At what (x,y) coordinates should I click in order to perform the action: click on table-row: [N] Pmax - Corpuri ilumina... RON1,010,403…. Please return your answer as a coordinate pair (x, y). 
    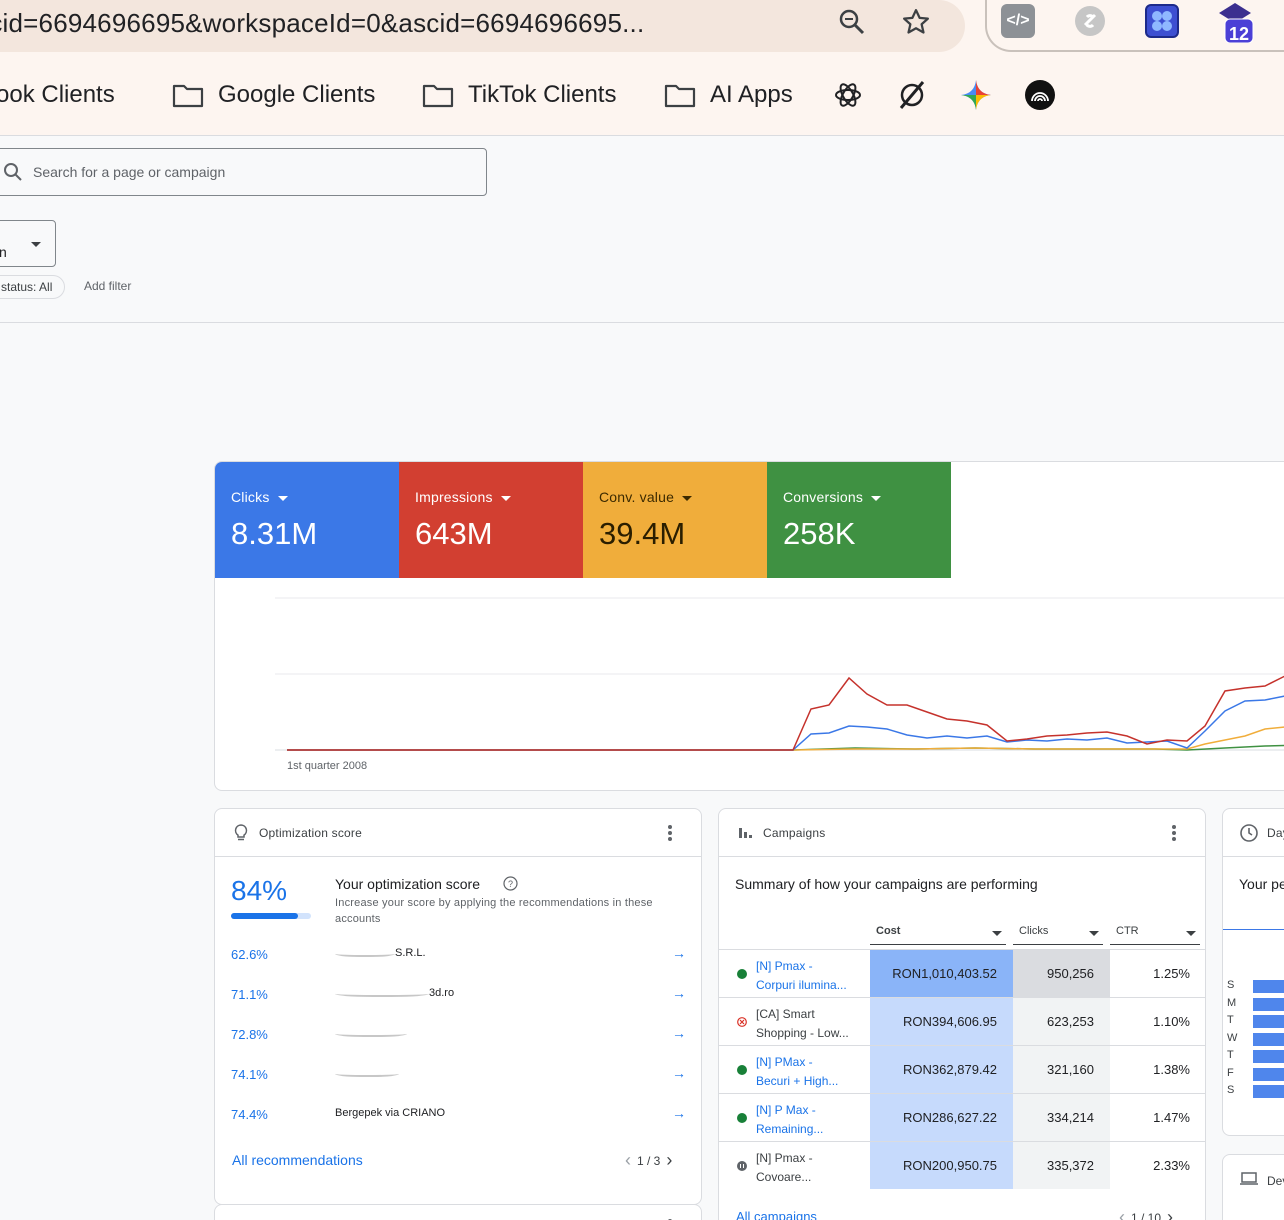
    Looking at the image, I should click on (962, 973).